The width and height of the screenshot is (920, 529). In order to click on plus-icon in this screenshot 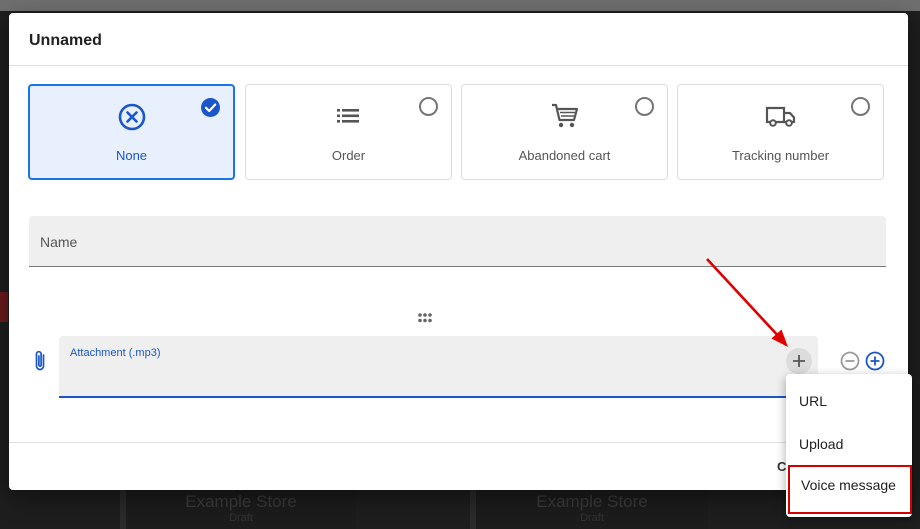, I will do `click(799, 361)`.